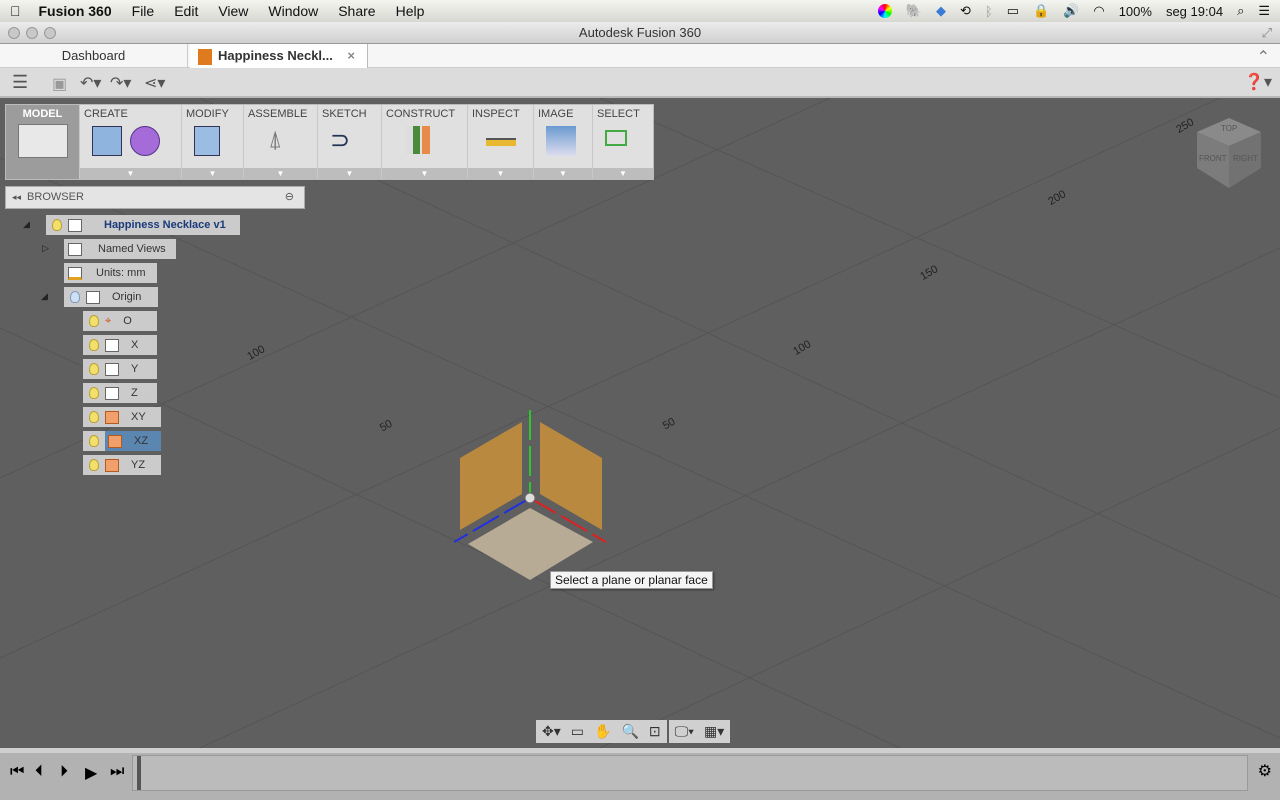  I want to click on expand-triangle-icon: ▷, so click(45, 248).